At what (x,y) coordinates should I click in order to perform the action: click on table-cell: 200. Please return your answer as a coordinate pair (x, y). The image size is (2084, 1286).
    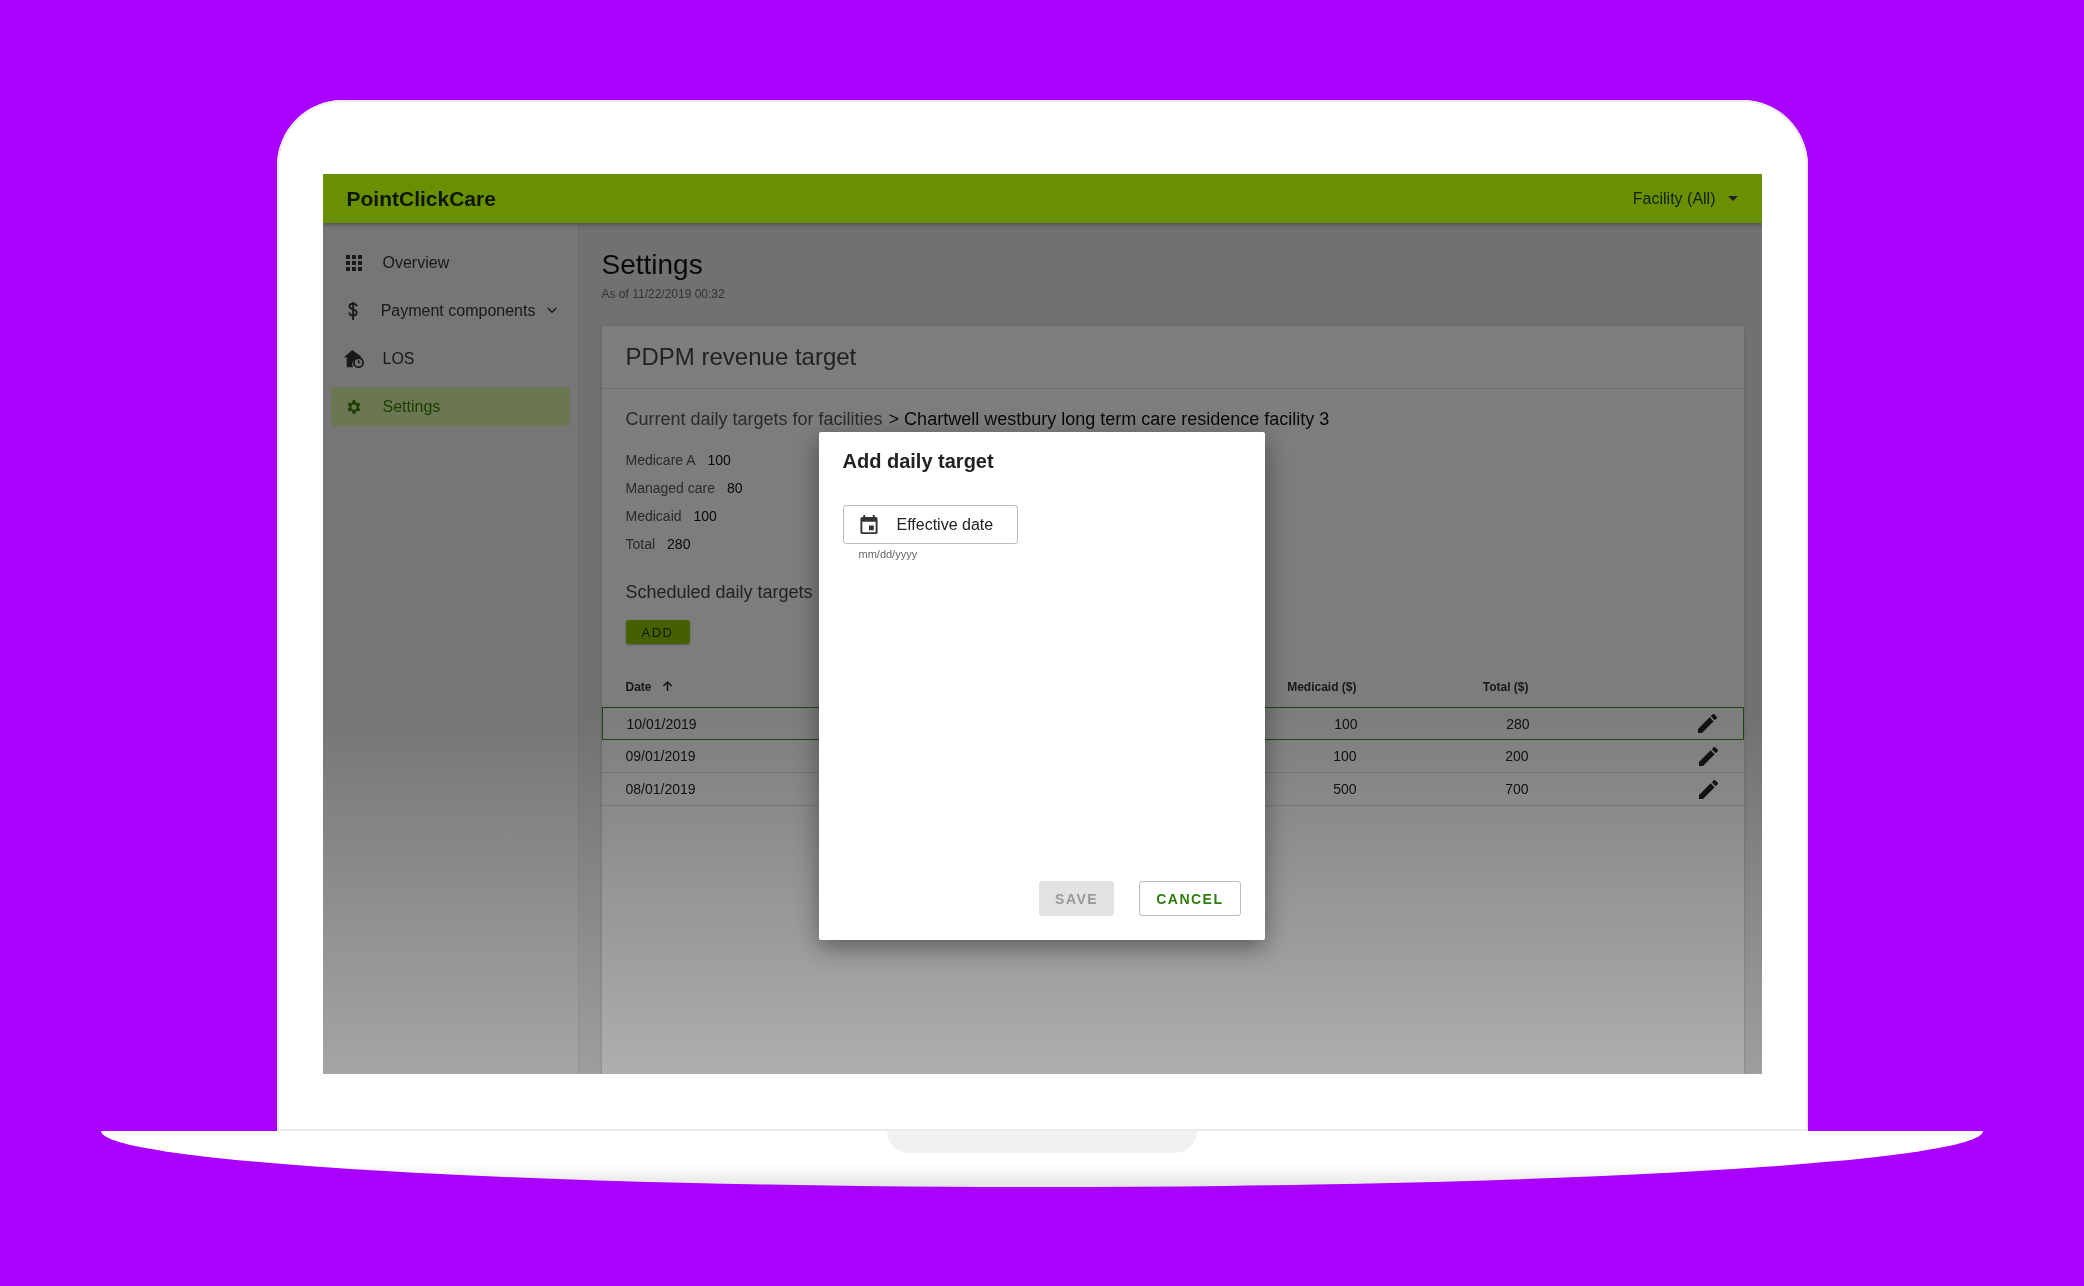
    Looking at the image, I should click on (1517, 756).